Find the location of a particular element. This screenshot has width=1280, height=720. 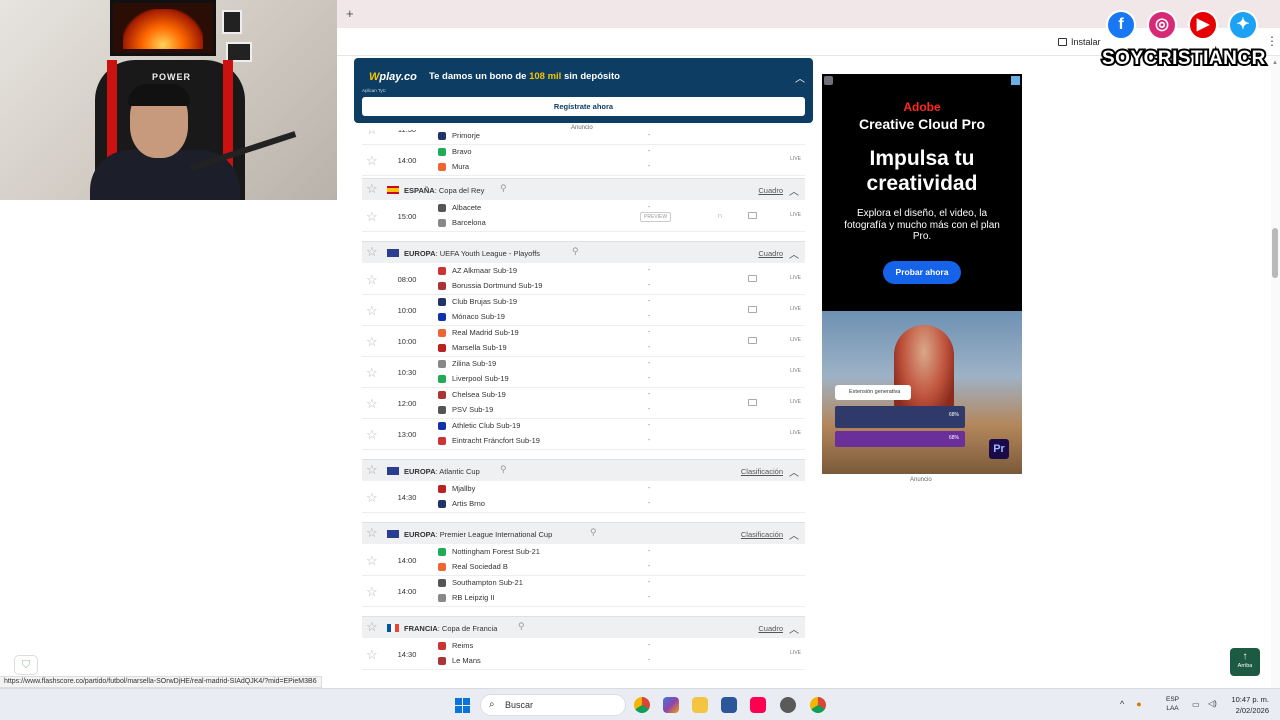

league-name: EUROPA: Premier League International Cup is located at coordinates (478, 534).